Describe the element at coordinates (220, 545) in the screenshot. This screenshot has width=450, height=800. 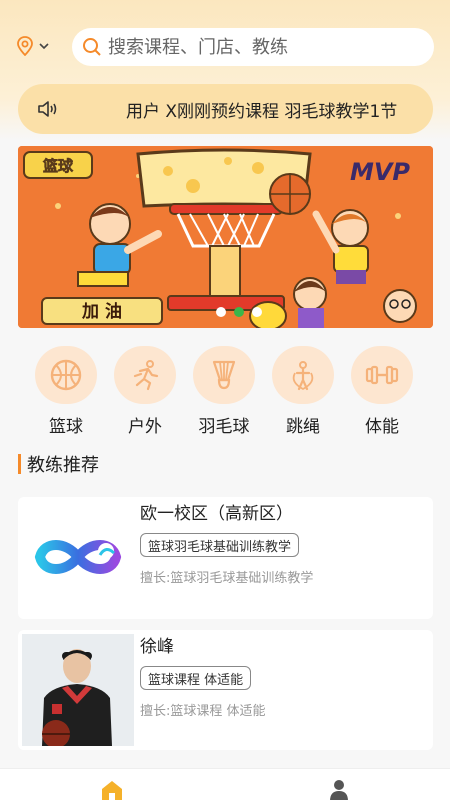
I see `coach-tag: 篮球羽毛球基础训练教学` at that location.